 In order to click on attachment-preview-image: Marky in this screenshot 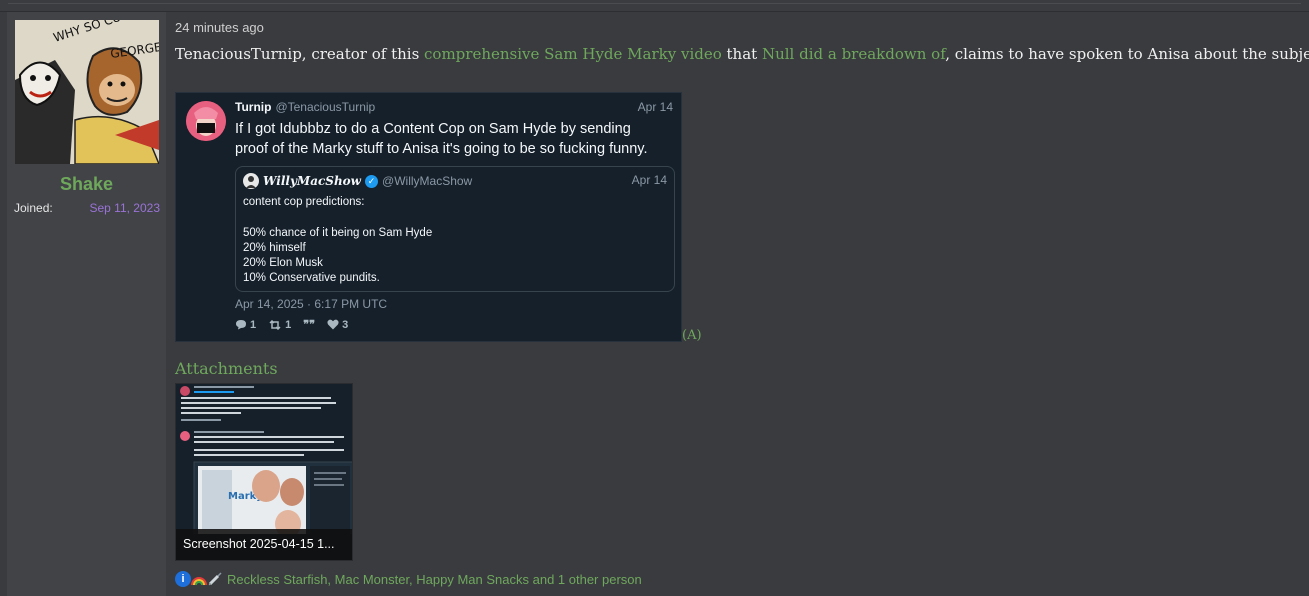, I will do `click(264, 461)`.